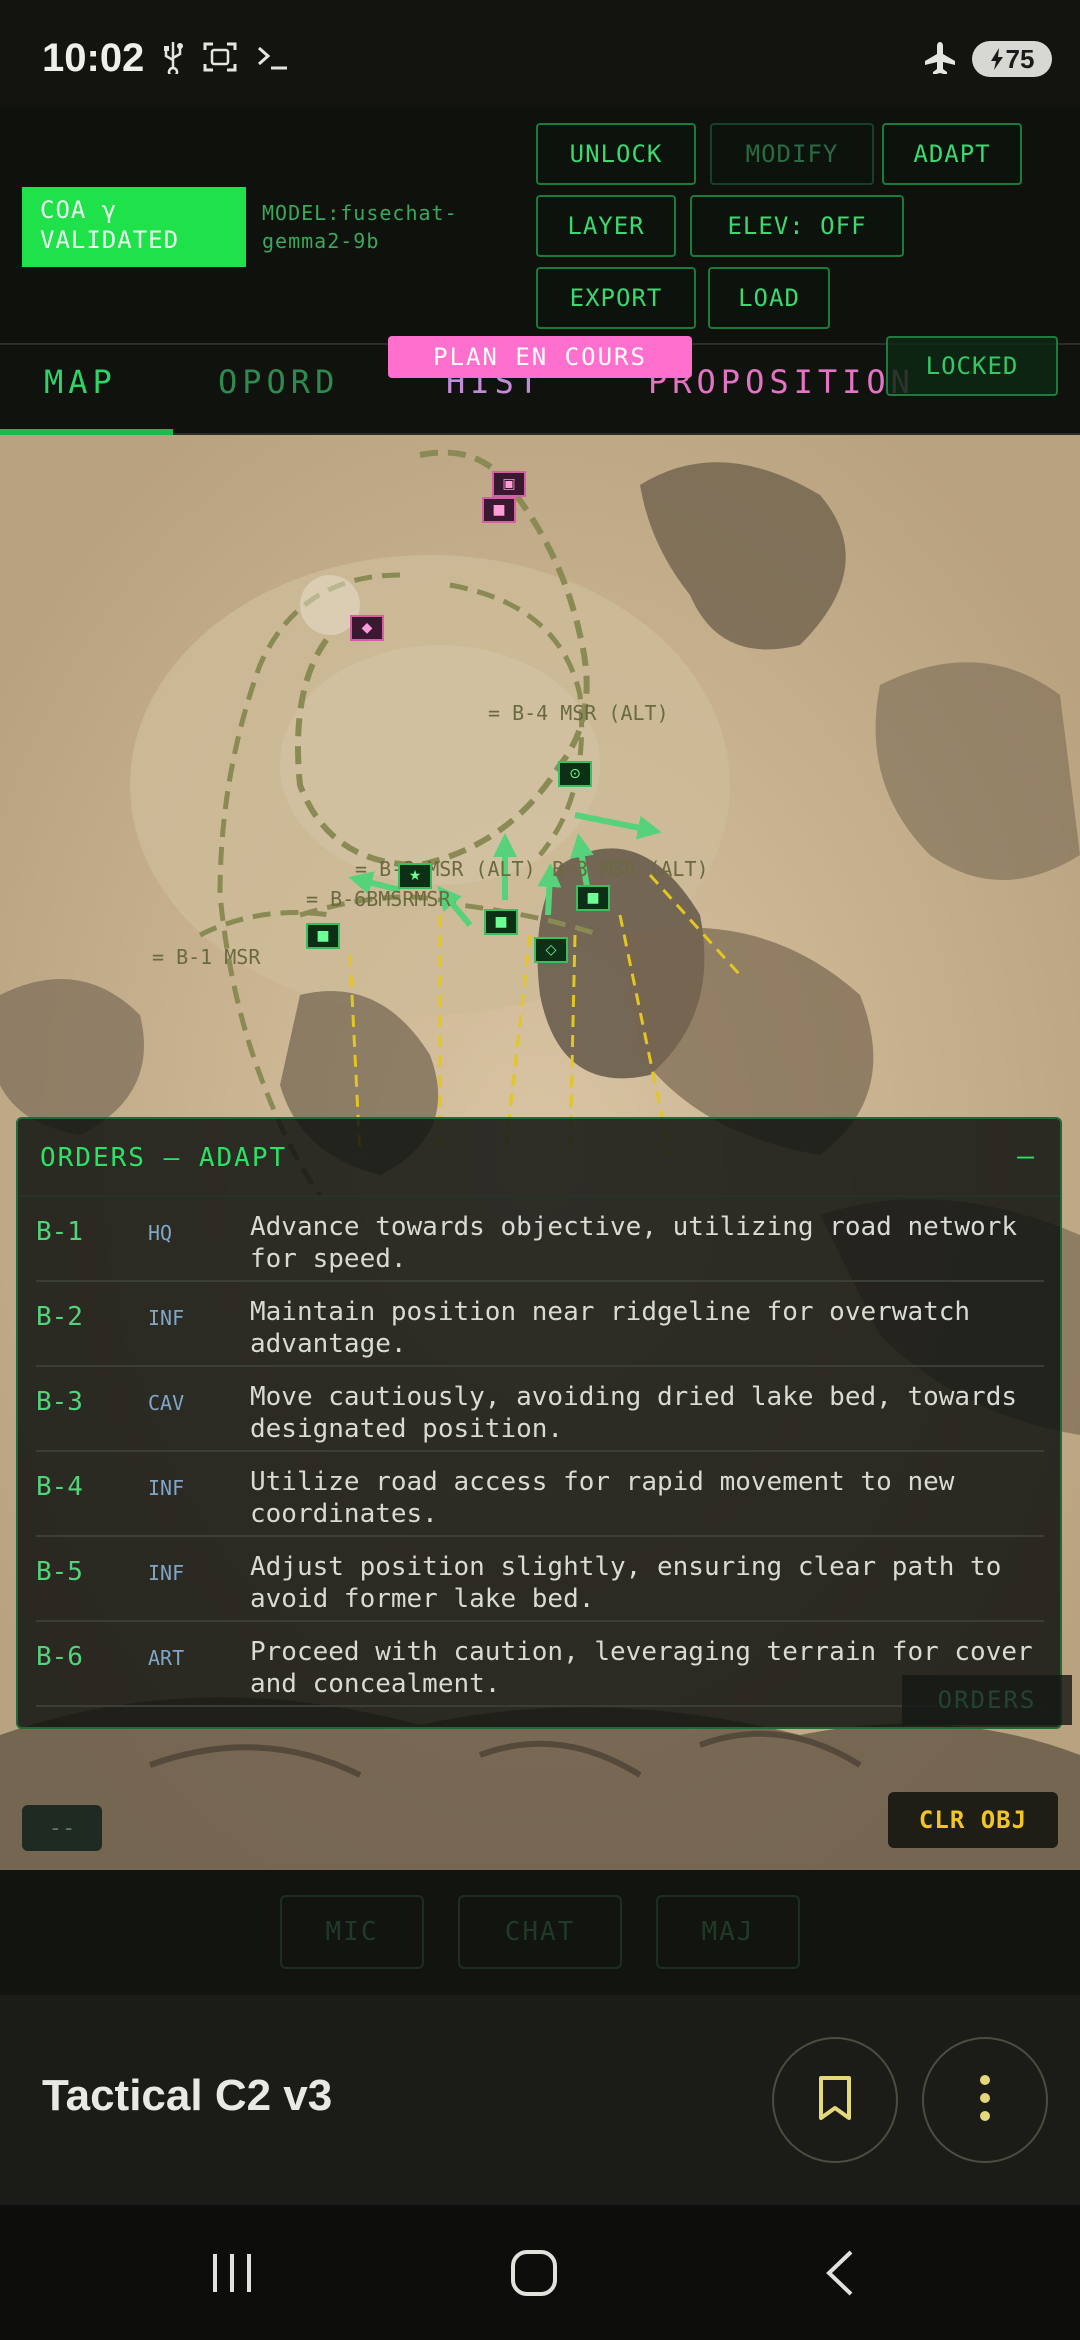 This screenshot has height=2340, width=1080. I want to click on friendly-unit-marker: ⊙, so click(575, 774).